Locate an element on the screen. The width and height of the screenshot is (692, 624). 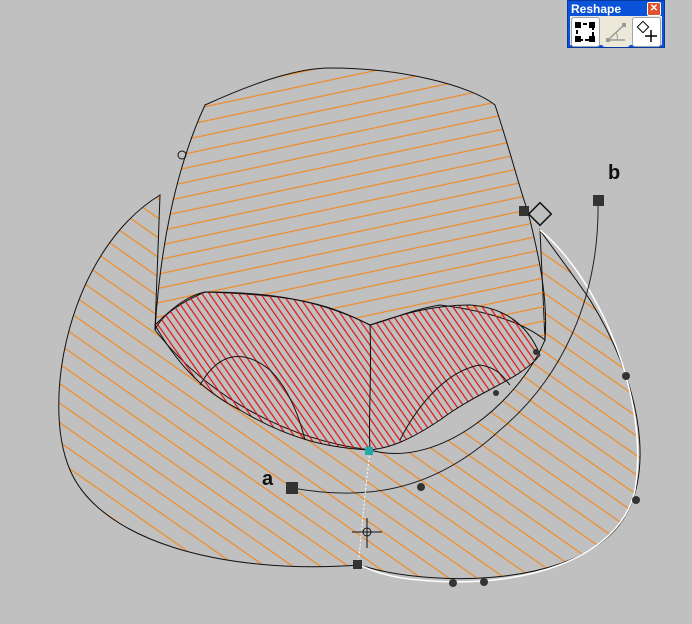
stitch-angle-icon is located at coordinates (616, 32).